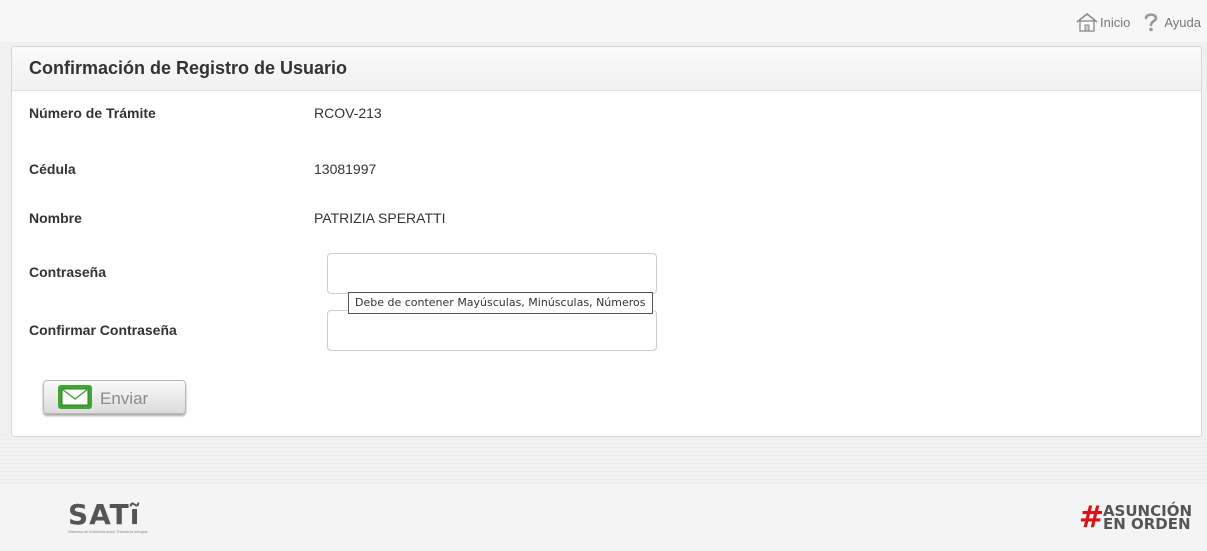  What do you see at coordinates (103, 330) in the screenshot?
I see `confirm-password-label: Confirmar Contraseña` at bounding box center [103, 330].